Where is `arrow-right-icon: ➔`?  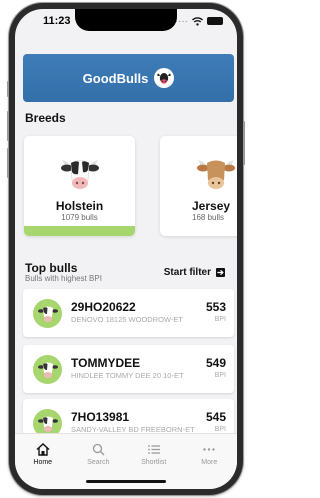
arrow-right-icon: ➔ is located at coordinates (220, 272).